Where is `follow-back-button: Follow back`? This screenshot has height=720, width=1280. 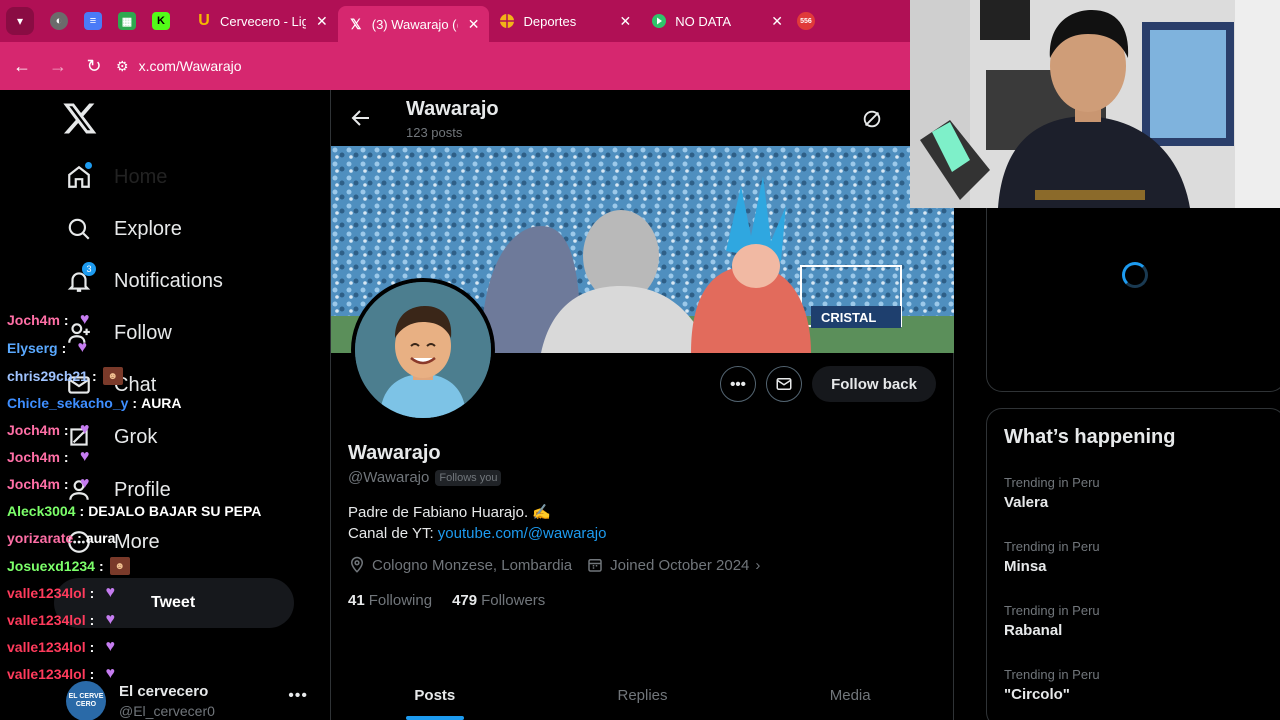
follow-back-button: Follow back is located at coordinates (874, 384).